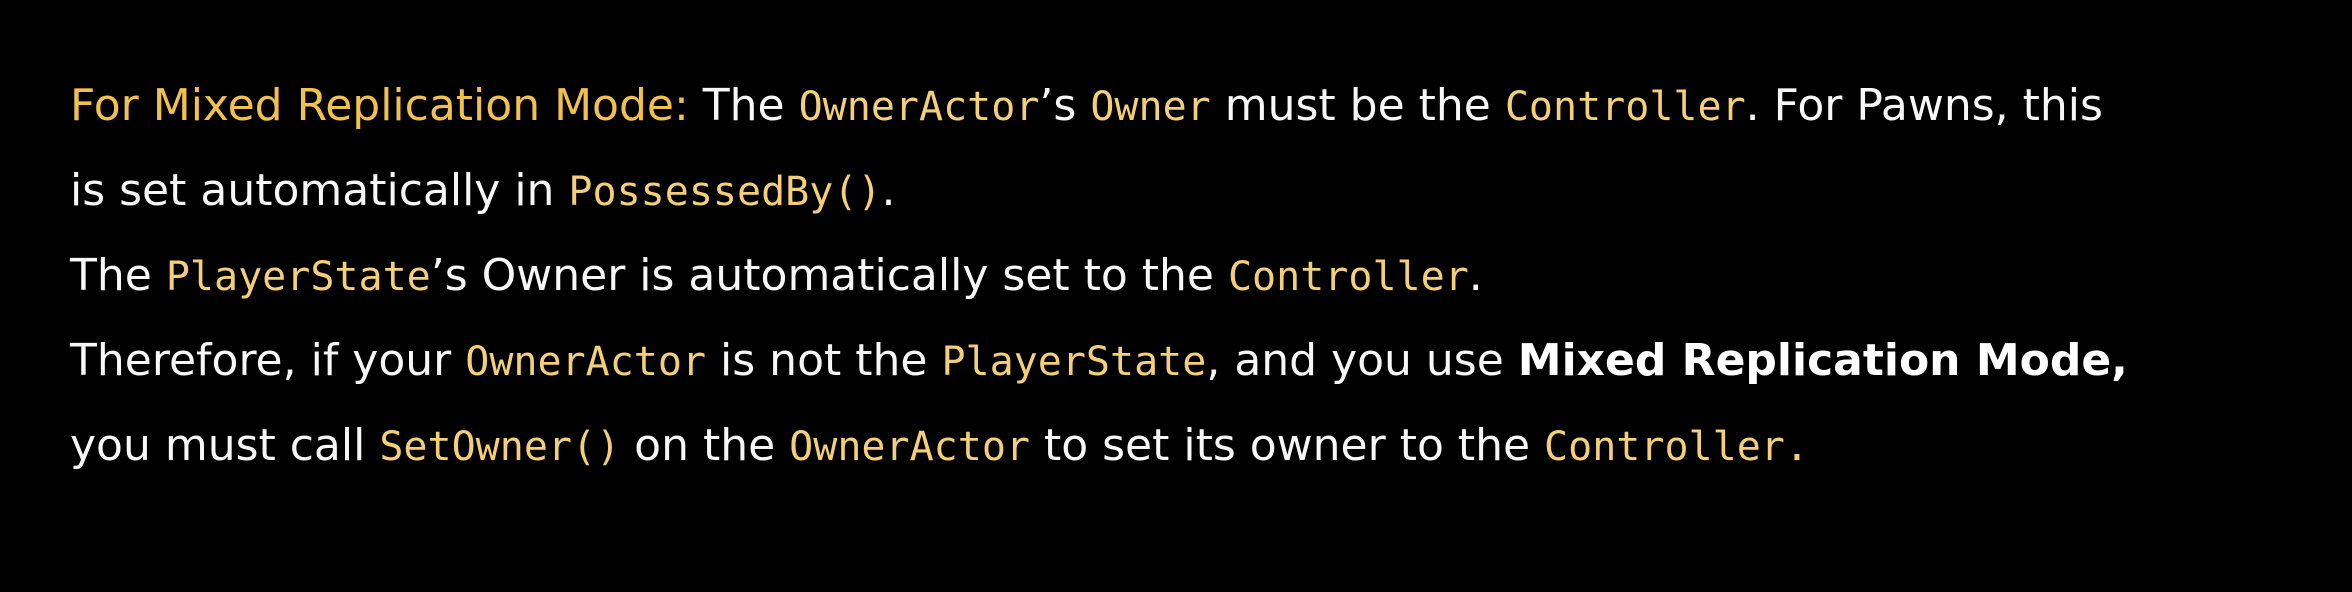 This screenshot has height=592, width=2352. I want to click on code-setowner: SetOwner(), so click(500, 447).